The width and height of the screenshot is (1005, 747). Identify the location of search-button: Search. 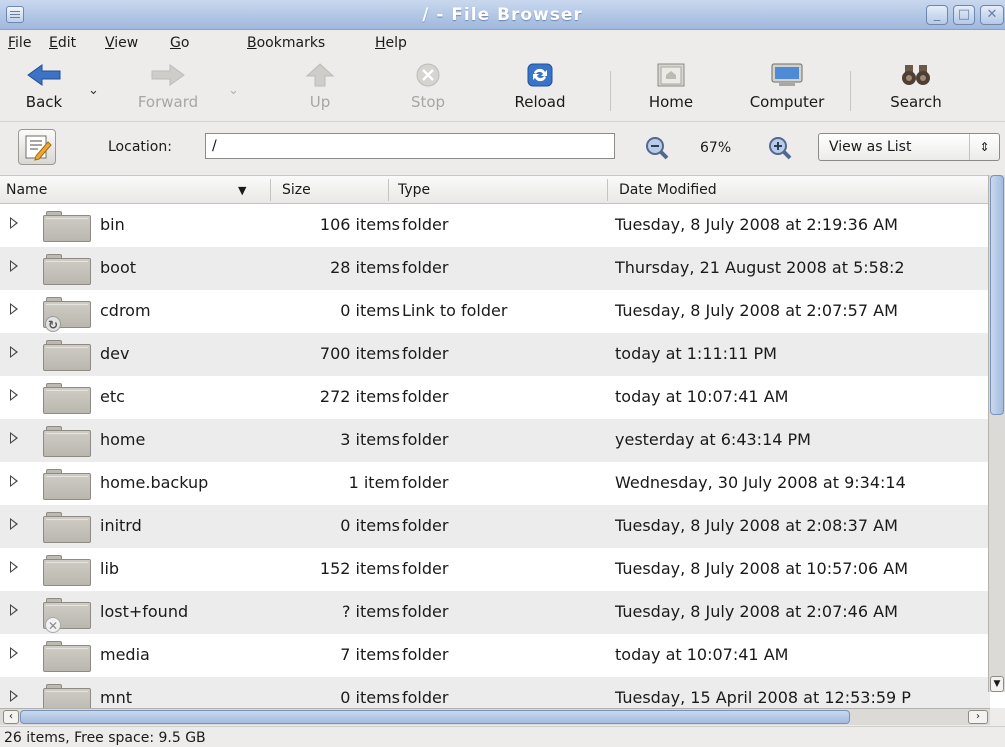
(916, 87).